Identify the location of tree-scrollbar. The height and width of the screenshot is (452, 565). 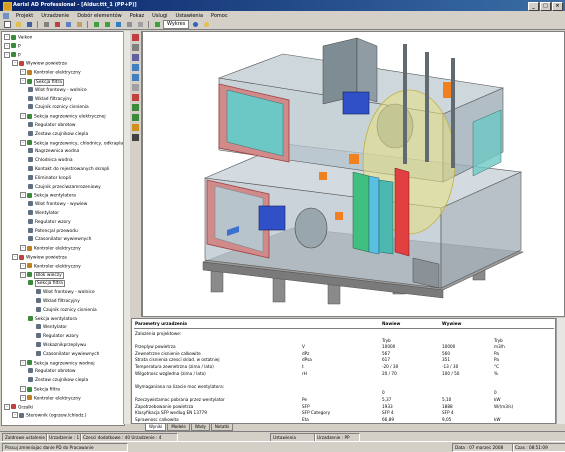
(126, 227).